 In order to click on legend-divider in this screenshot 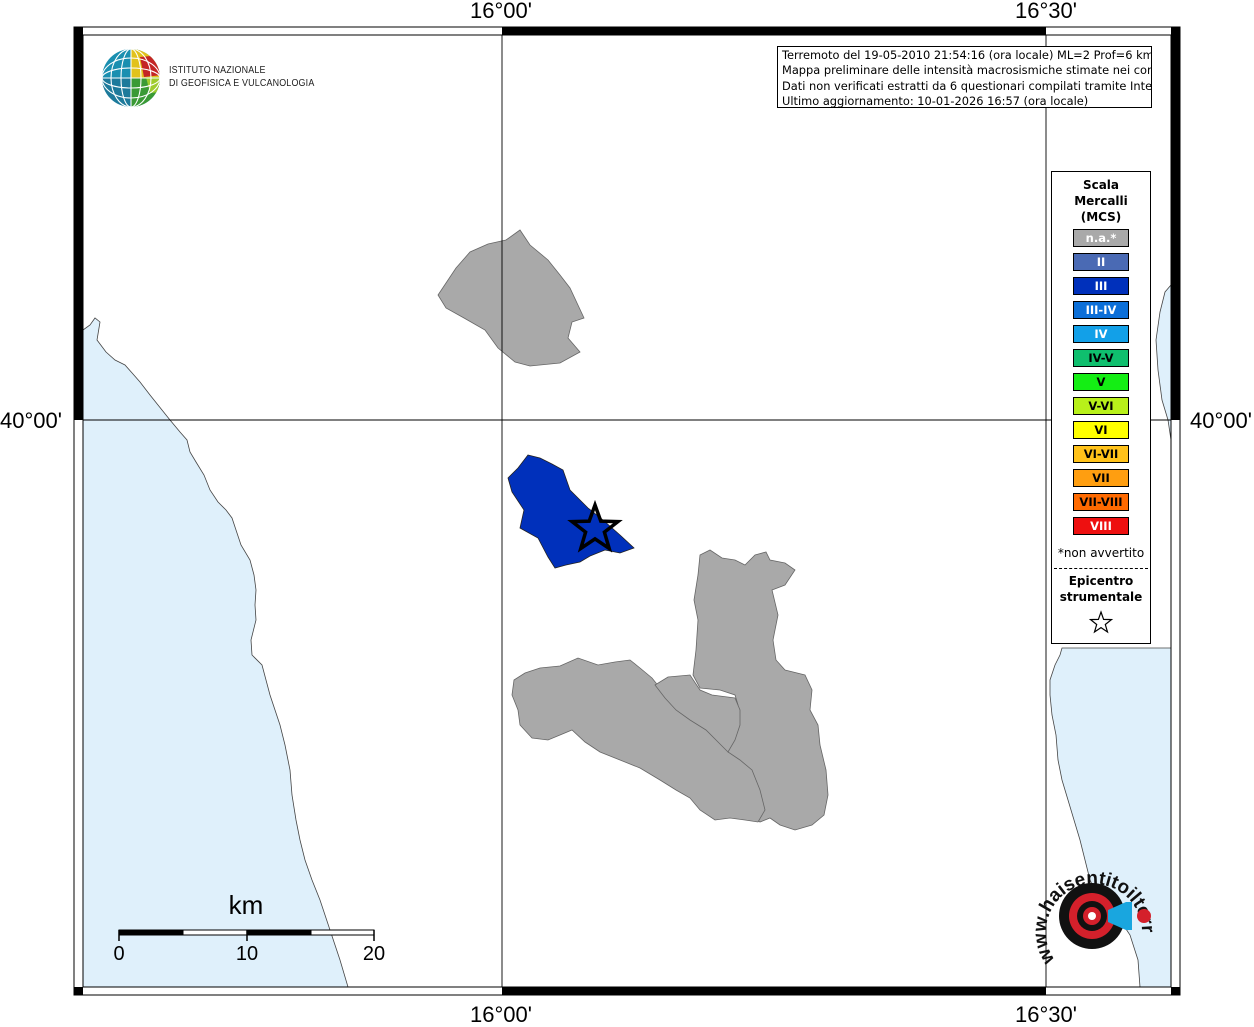, I will do `click(1101, 568)`.